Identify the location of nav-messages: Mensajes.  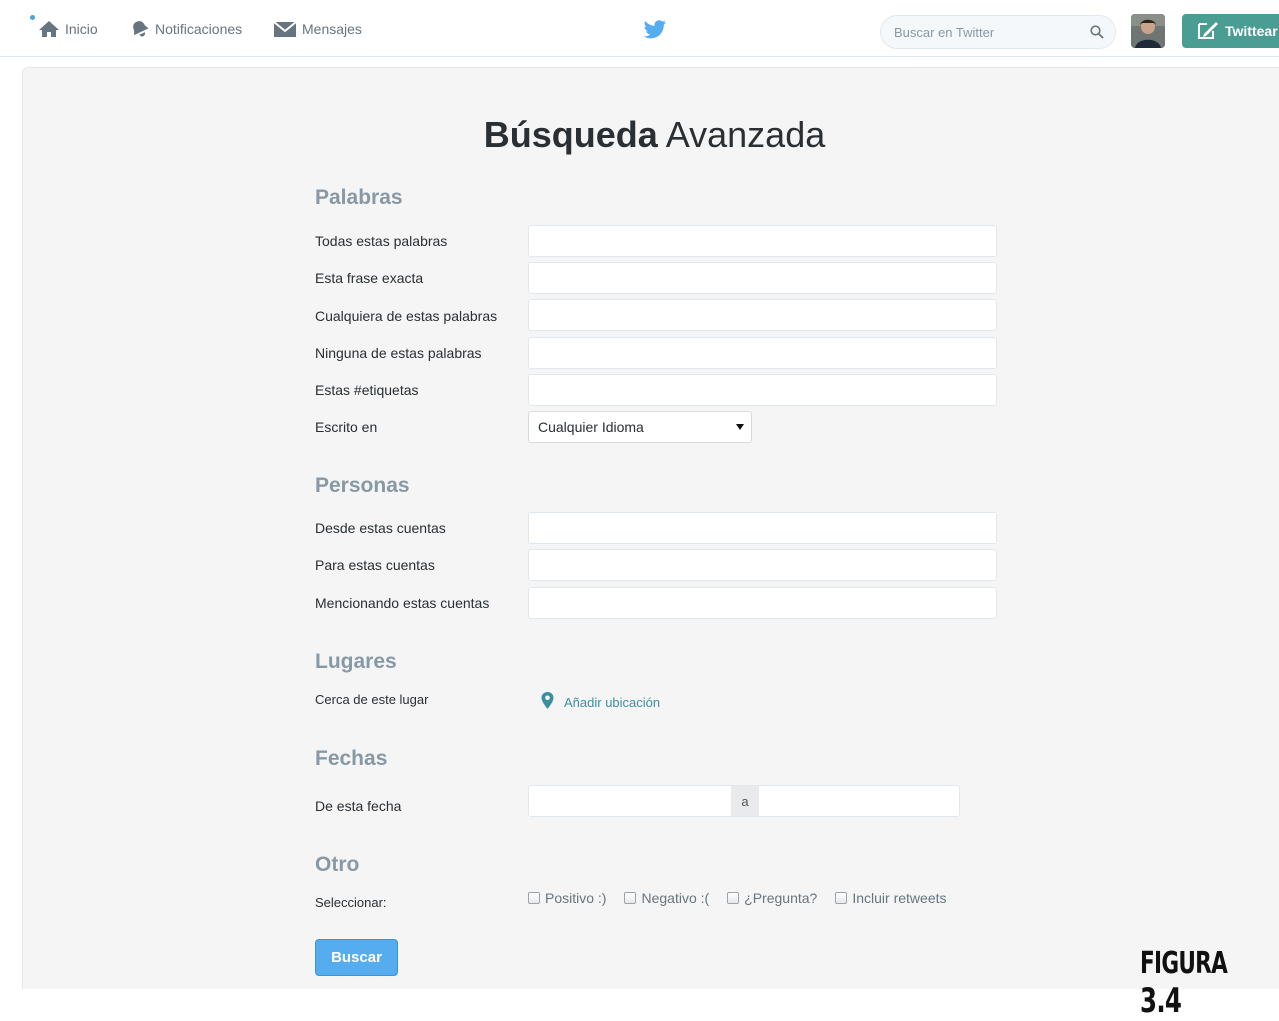
(317, 28).